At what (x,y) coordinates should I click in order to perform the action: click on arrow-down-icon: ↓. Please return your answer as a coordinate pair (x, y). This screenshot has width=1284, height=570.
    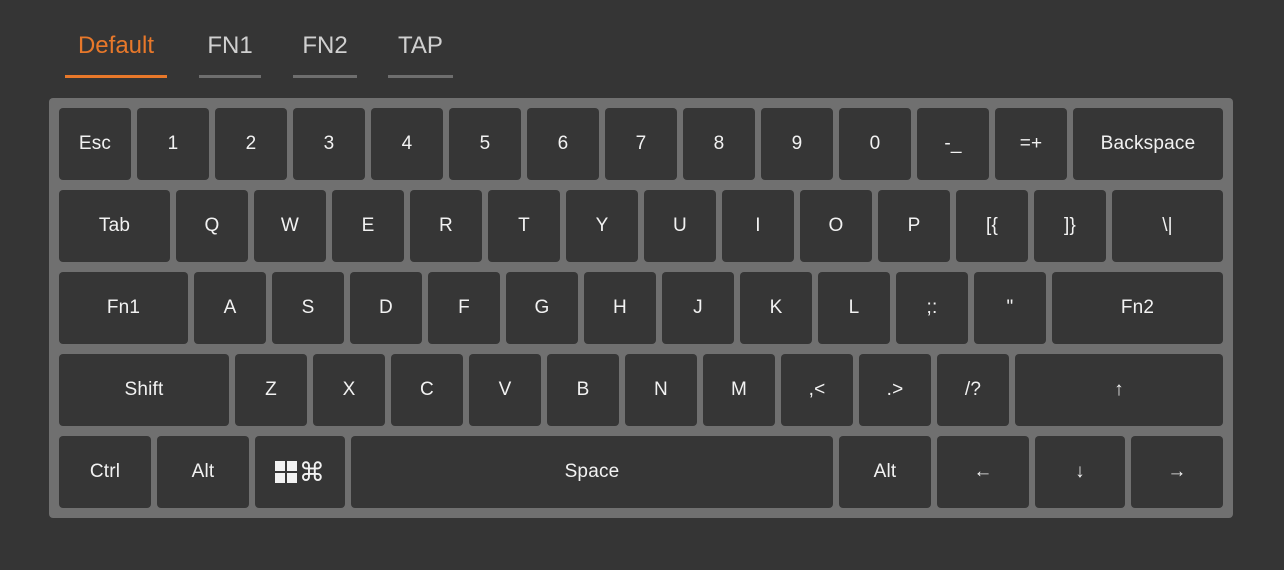
    Looking at the image, I should click on (1080, 471).